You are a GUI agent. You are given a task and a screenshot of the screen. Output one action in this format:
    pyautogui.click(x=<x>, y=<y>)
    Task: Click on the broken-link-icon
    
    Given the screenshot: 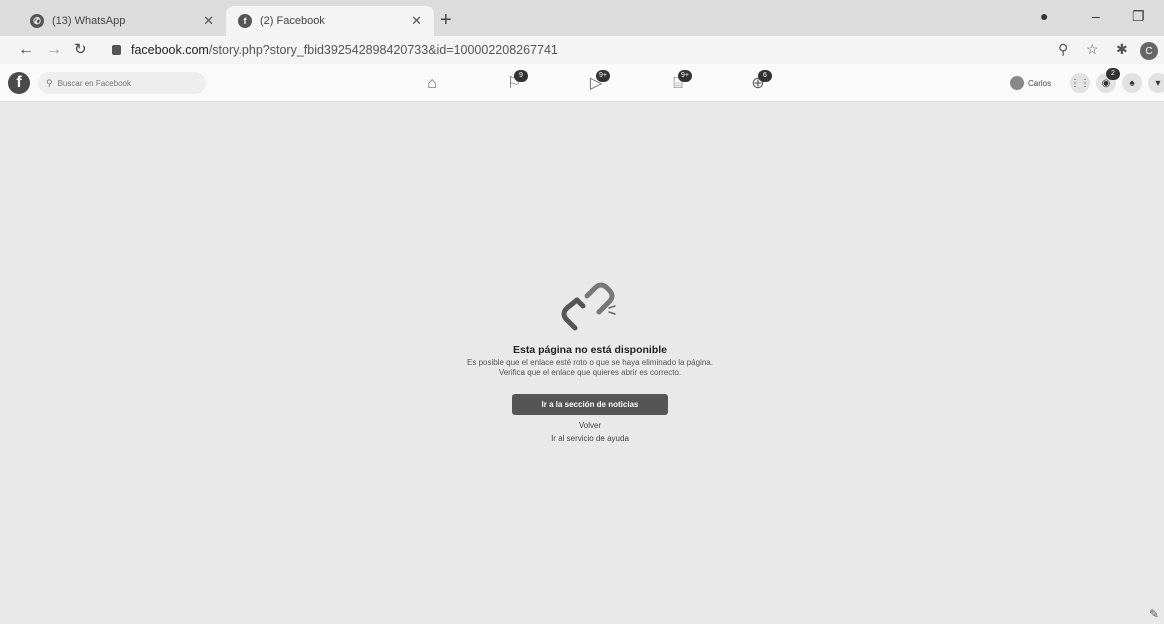 What is the action you would take?
    pyautogui.click(x=588, y=306)
    